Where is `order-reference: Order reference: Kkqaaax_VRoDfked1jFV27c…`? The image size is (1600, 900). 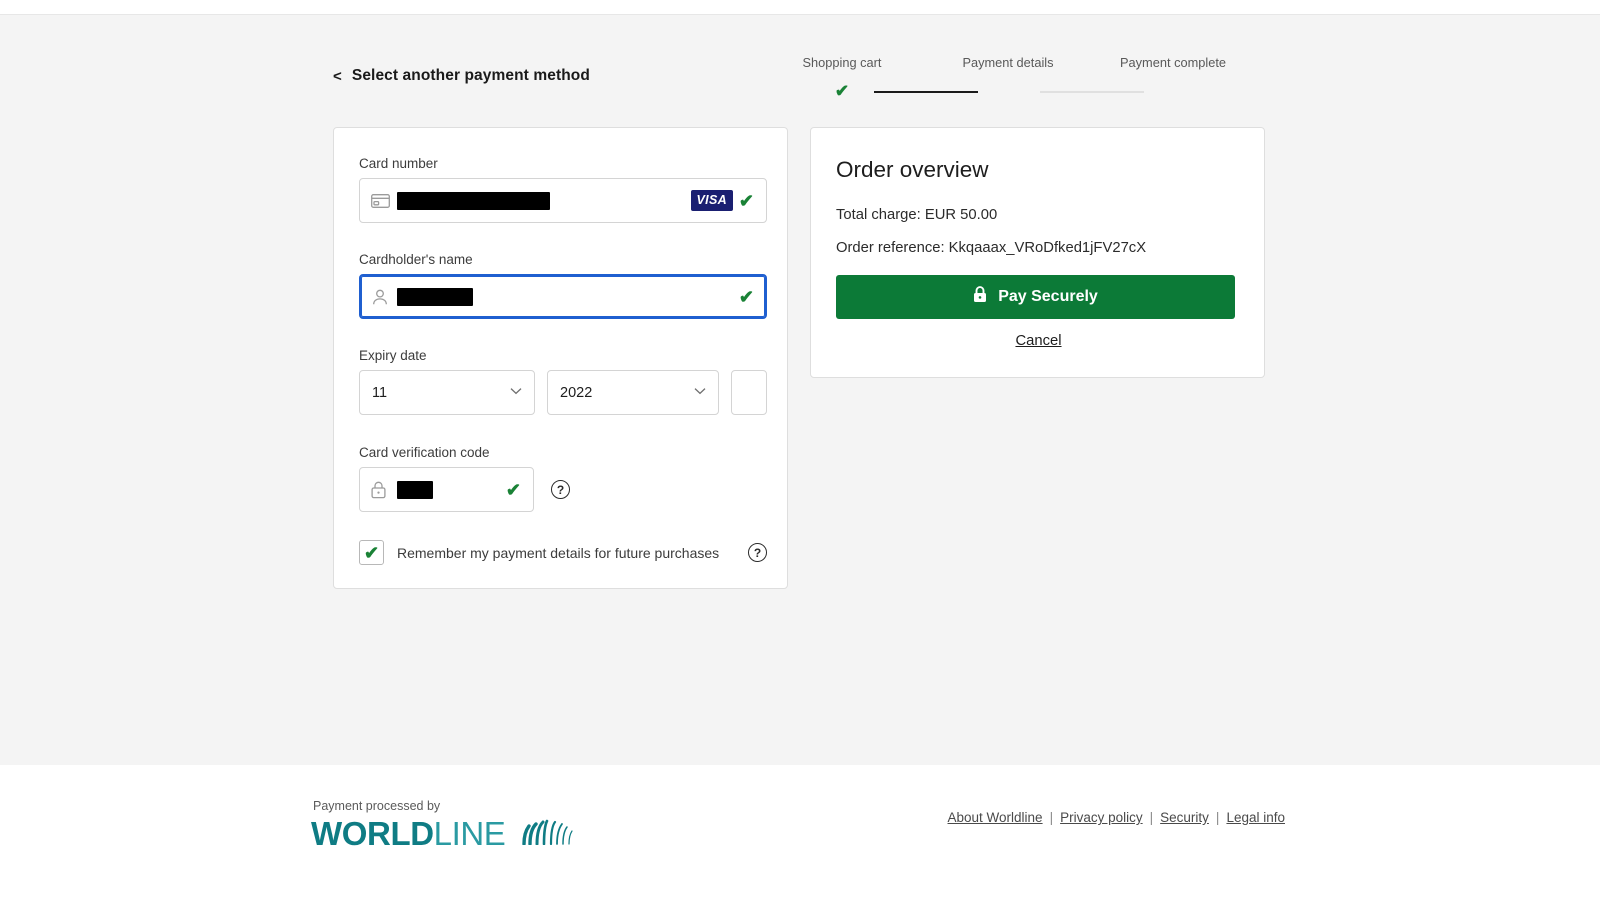
order-reference: Order reference: Kkqaaax_VRoDfked1jFV27c… is located at coordinates (991, 248).